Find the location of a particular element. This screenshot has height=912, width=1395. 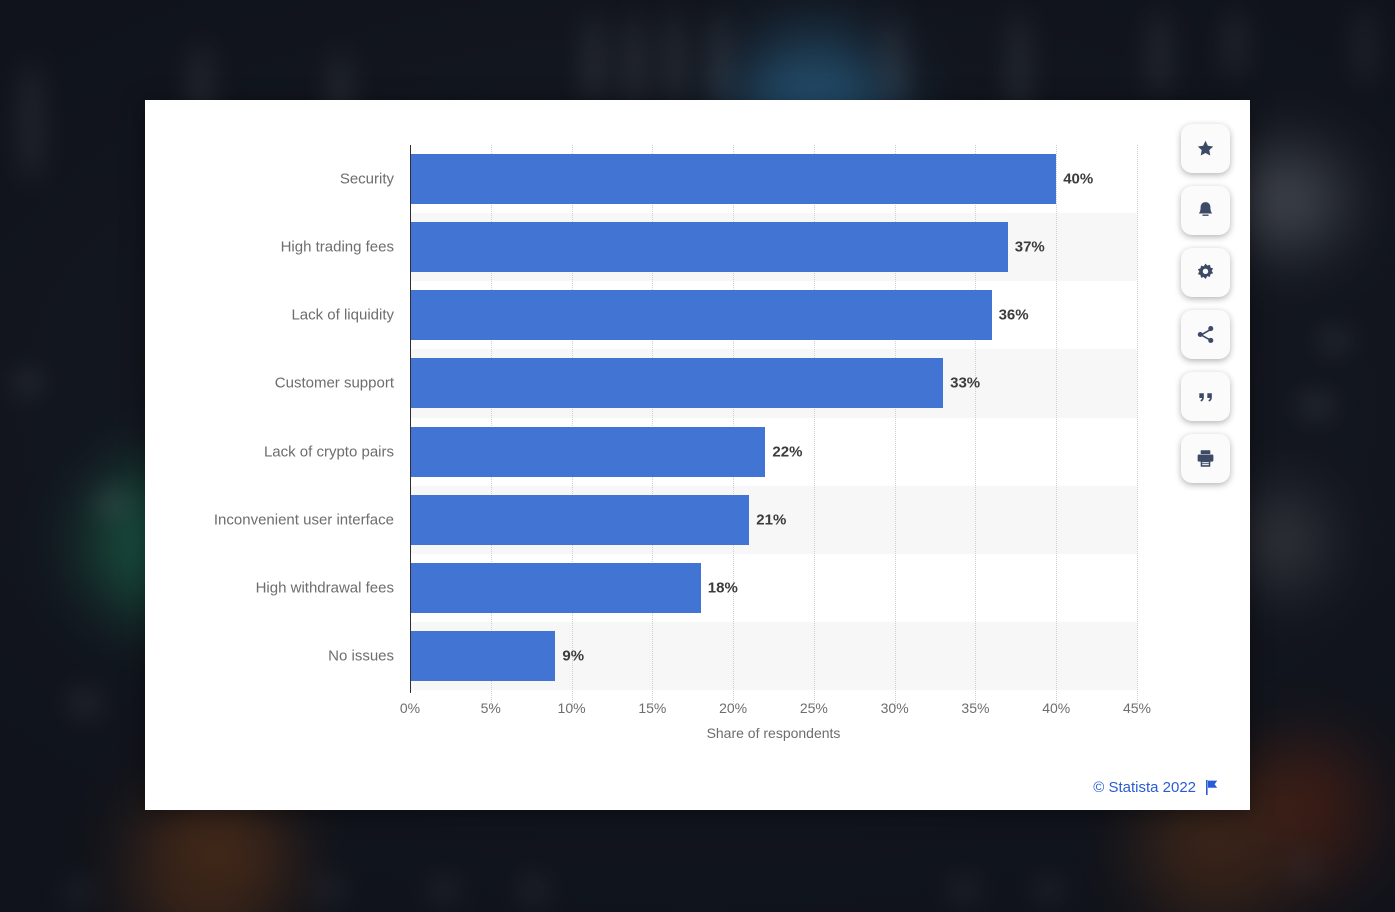

x-tick-label: 20% is located at coordinates (733, 708).